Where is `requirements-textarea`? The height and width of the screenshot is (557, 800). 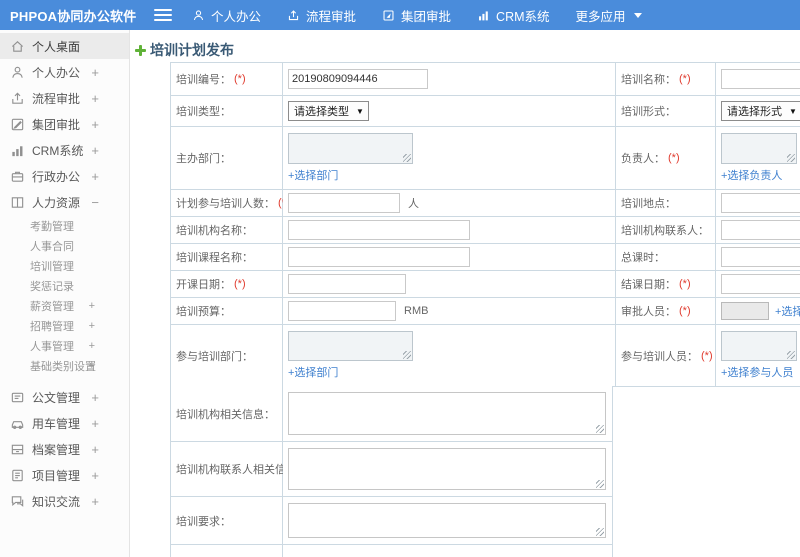
requirements-textarea is located at coordinates (447, 520).